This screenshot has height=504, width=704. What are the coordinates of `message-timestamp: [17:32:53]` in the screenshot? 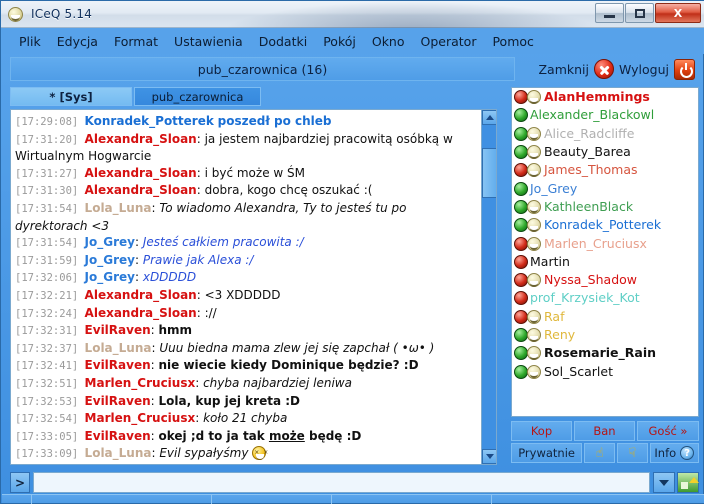 It's located at (50, 401).